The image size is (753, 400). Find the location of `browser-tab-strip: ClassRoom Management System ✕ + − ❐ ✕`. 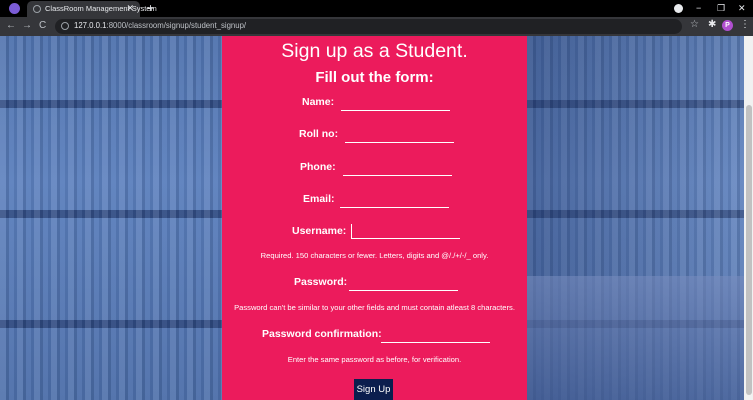

browser-tab-strip: ClassRoom Management System ✕ + − ❐ ✕ is located at coordinates (376, 8).